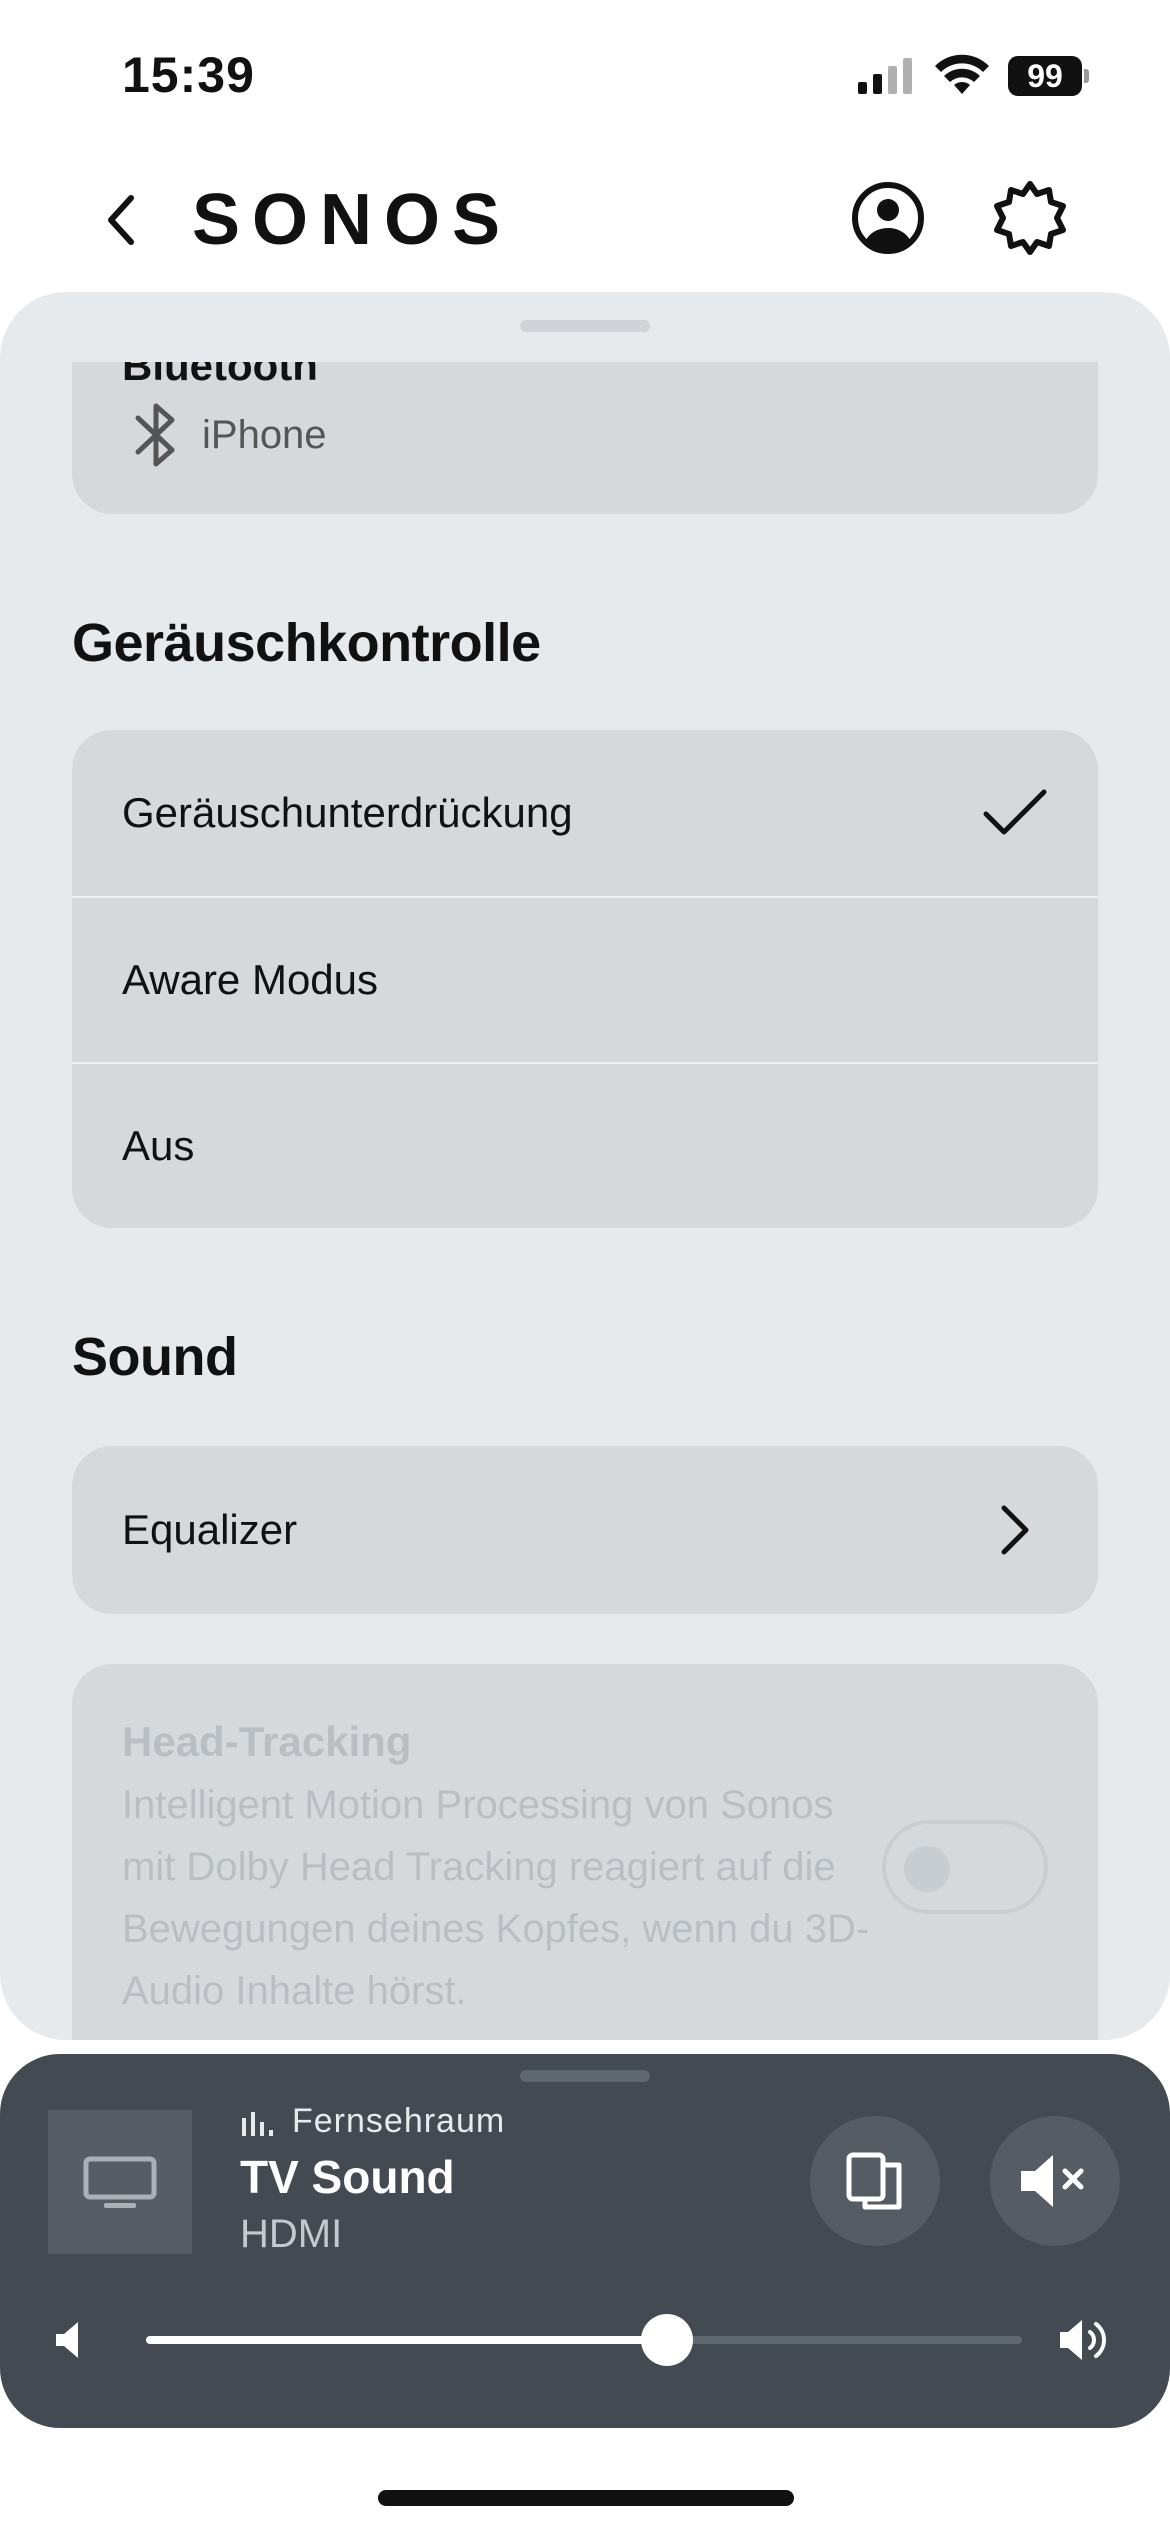 Image resolution: width=1170 pixels, height=2532 pixels. Describe the element at coordinates (352, 220) in the screenshot. I see `sonos-logo: SONOS` at that location.